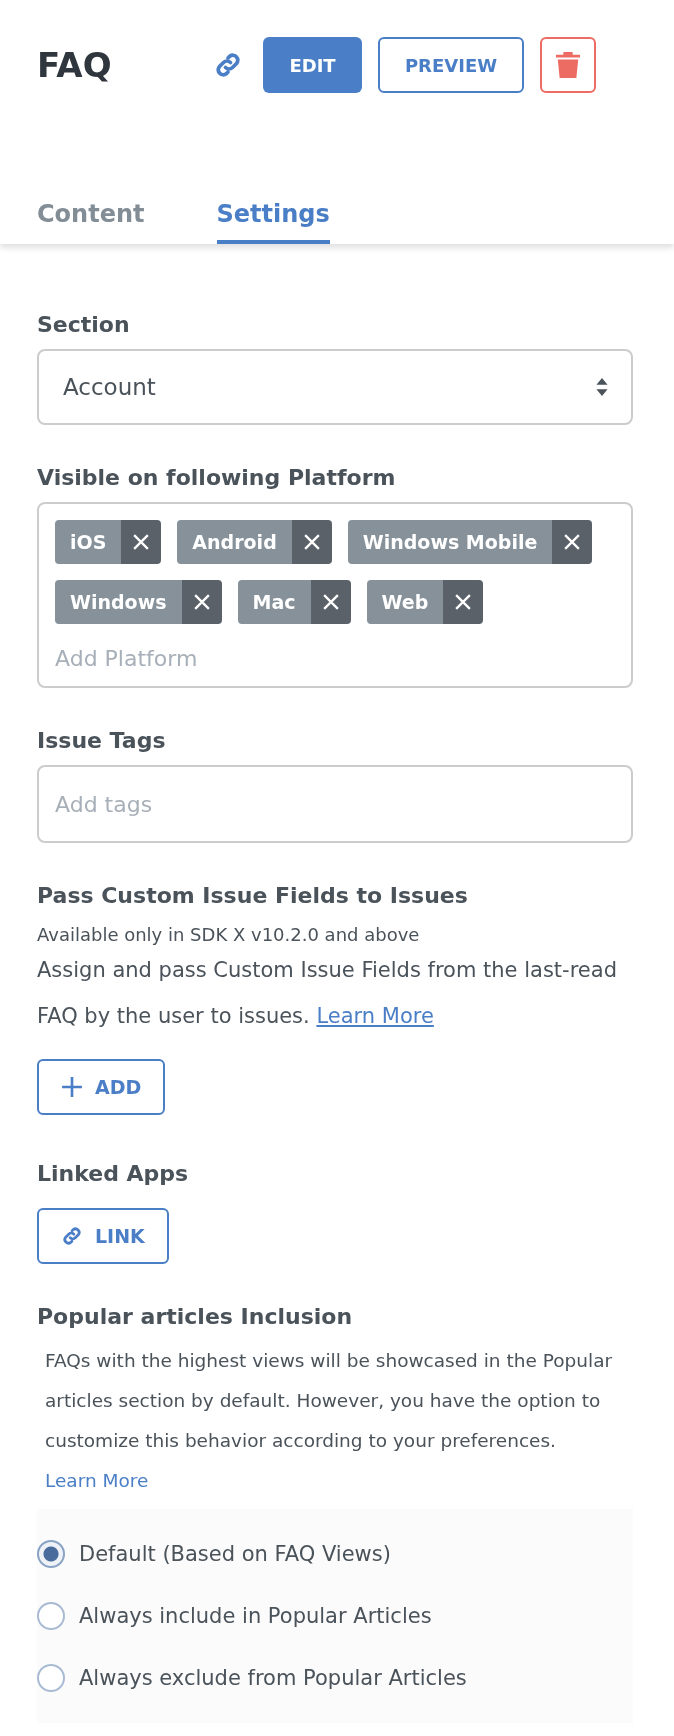 The image size is (674, 1736). Describe the element at coordinates (103, 1236) in the screenshot. I see `link-button: LINK` at that location.